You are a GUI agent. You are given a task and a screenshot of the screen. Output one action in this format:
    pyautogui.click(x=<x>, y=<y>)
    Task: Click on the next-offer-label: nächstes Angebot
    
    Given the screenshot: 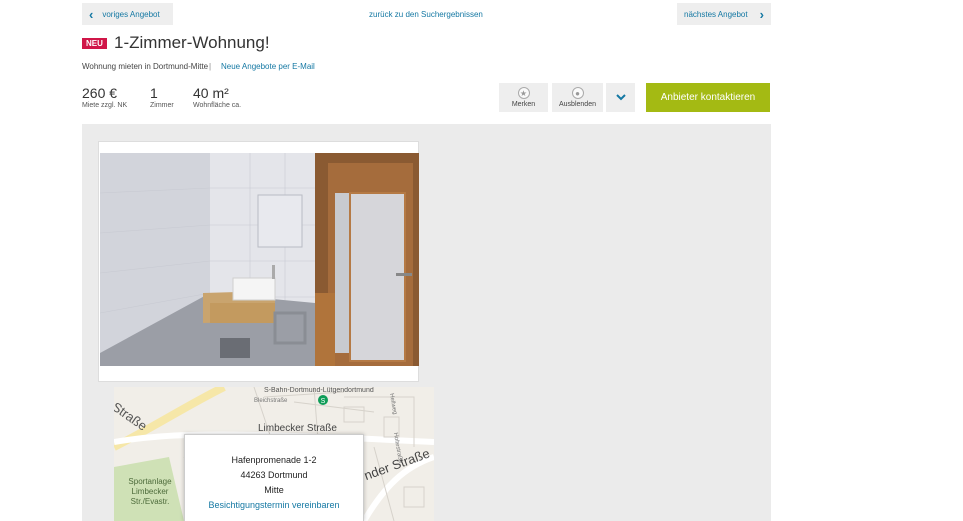 What is the action you would take?
    pyautogui.click(x=716, y=14)
    